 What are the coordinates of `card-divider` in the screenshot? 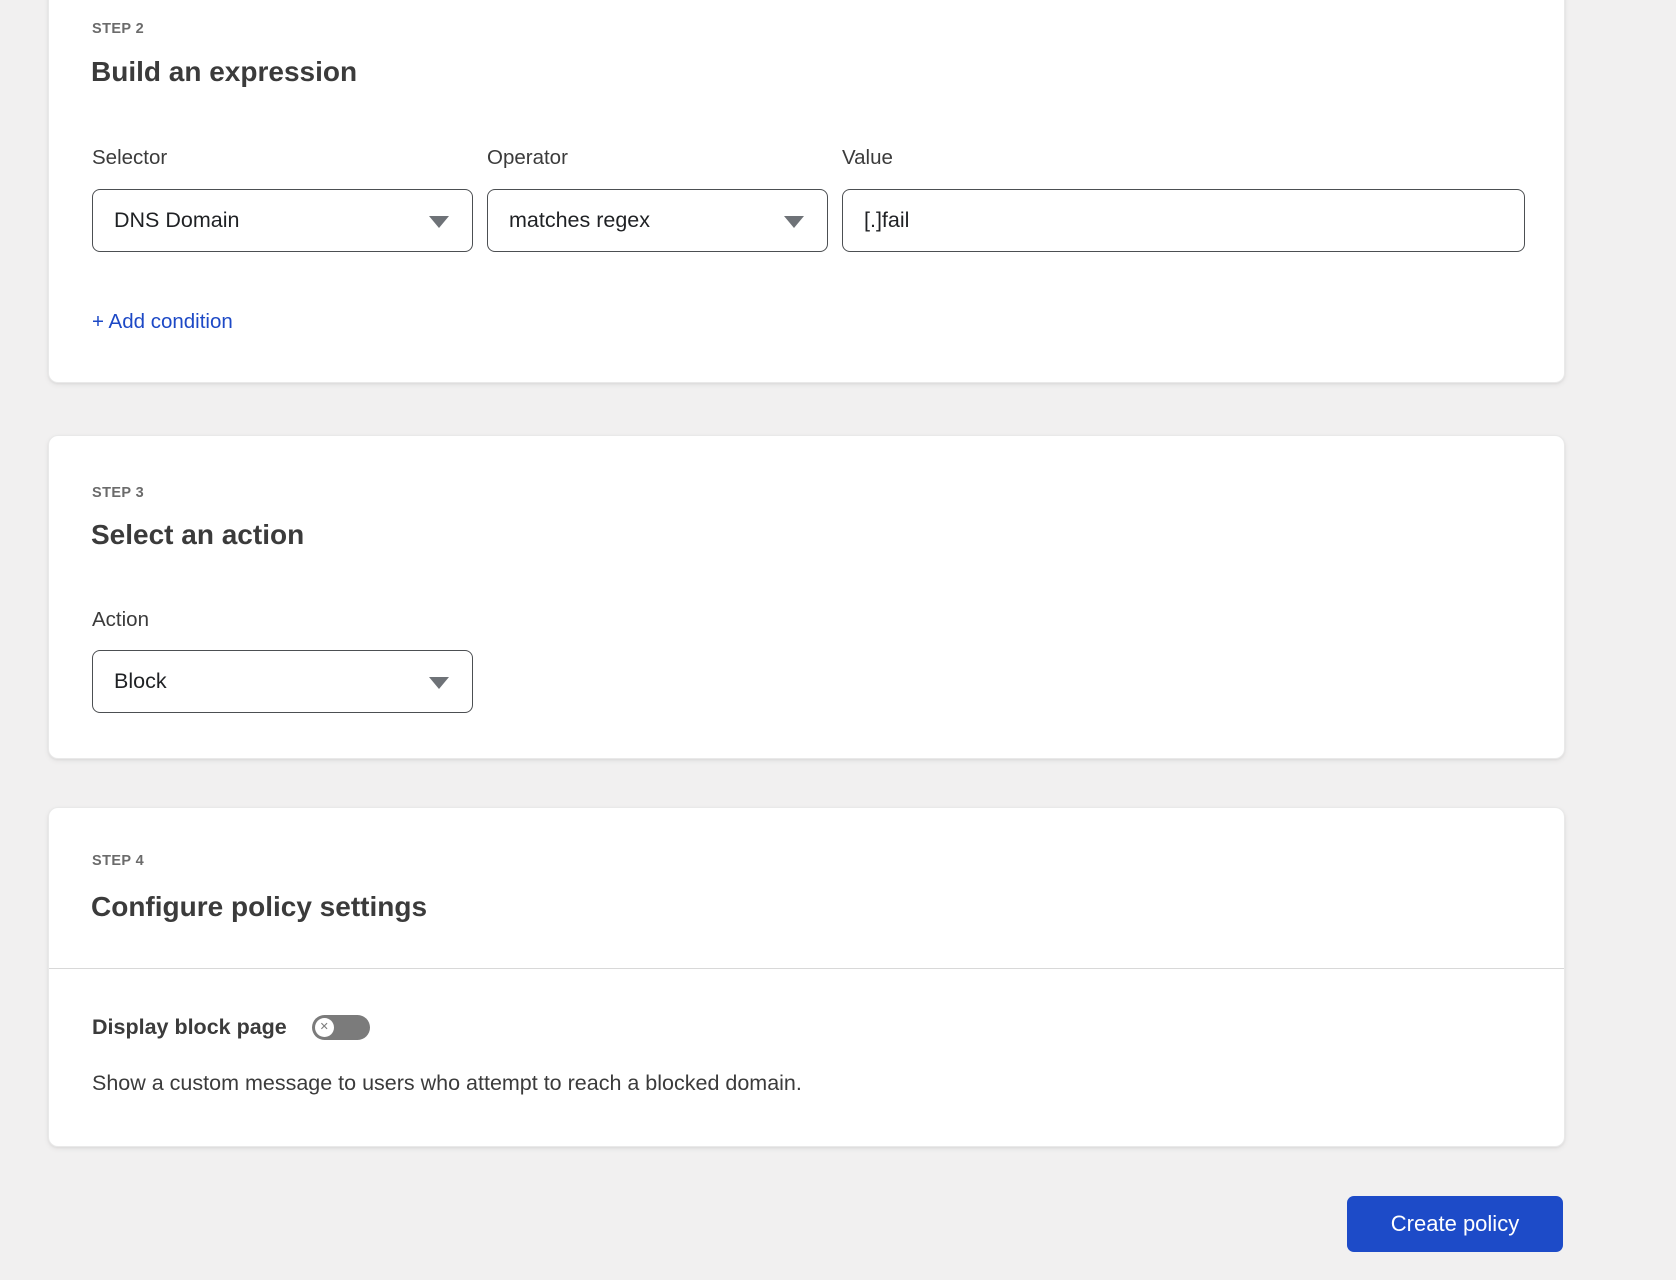 It's located at (806, 968).